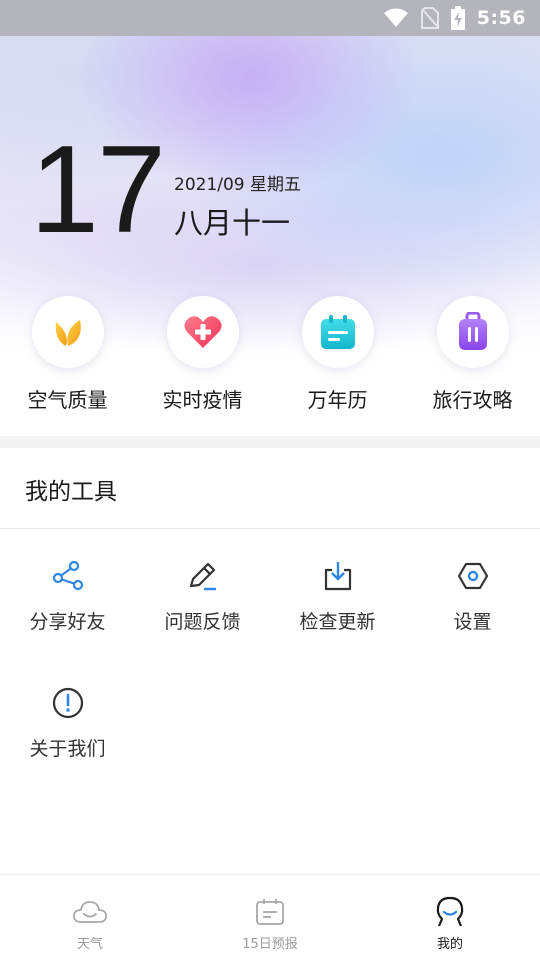  What do you see at coordinates (203, 576) in the screenshot?
I see `edit-icon` at bounding box center [203, 576].